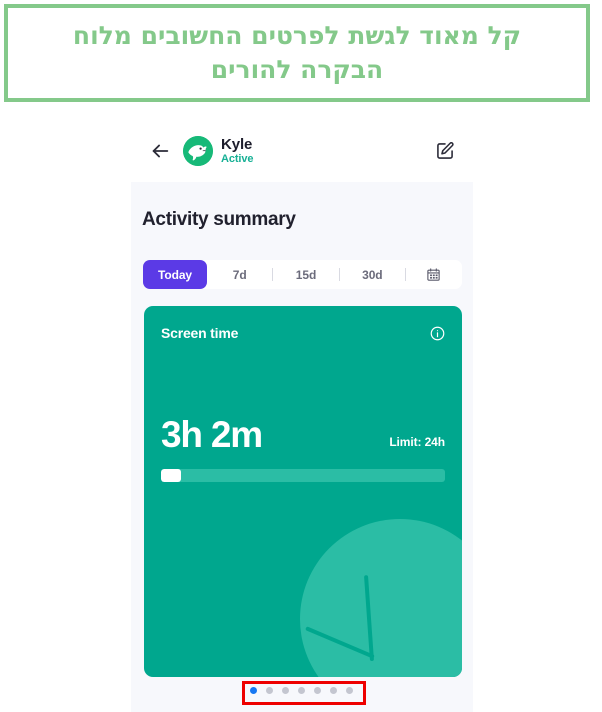 This screenshot has height=712, width=602. Describe the element at coordinates (434, 274) in the screenshot. I see `calendar-icon` at that location.